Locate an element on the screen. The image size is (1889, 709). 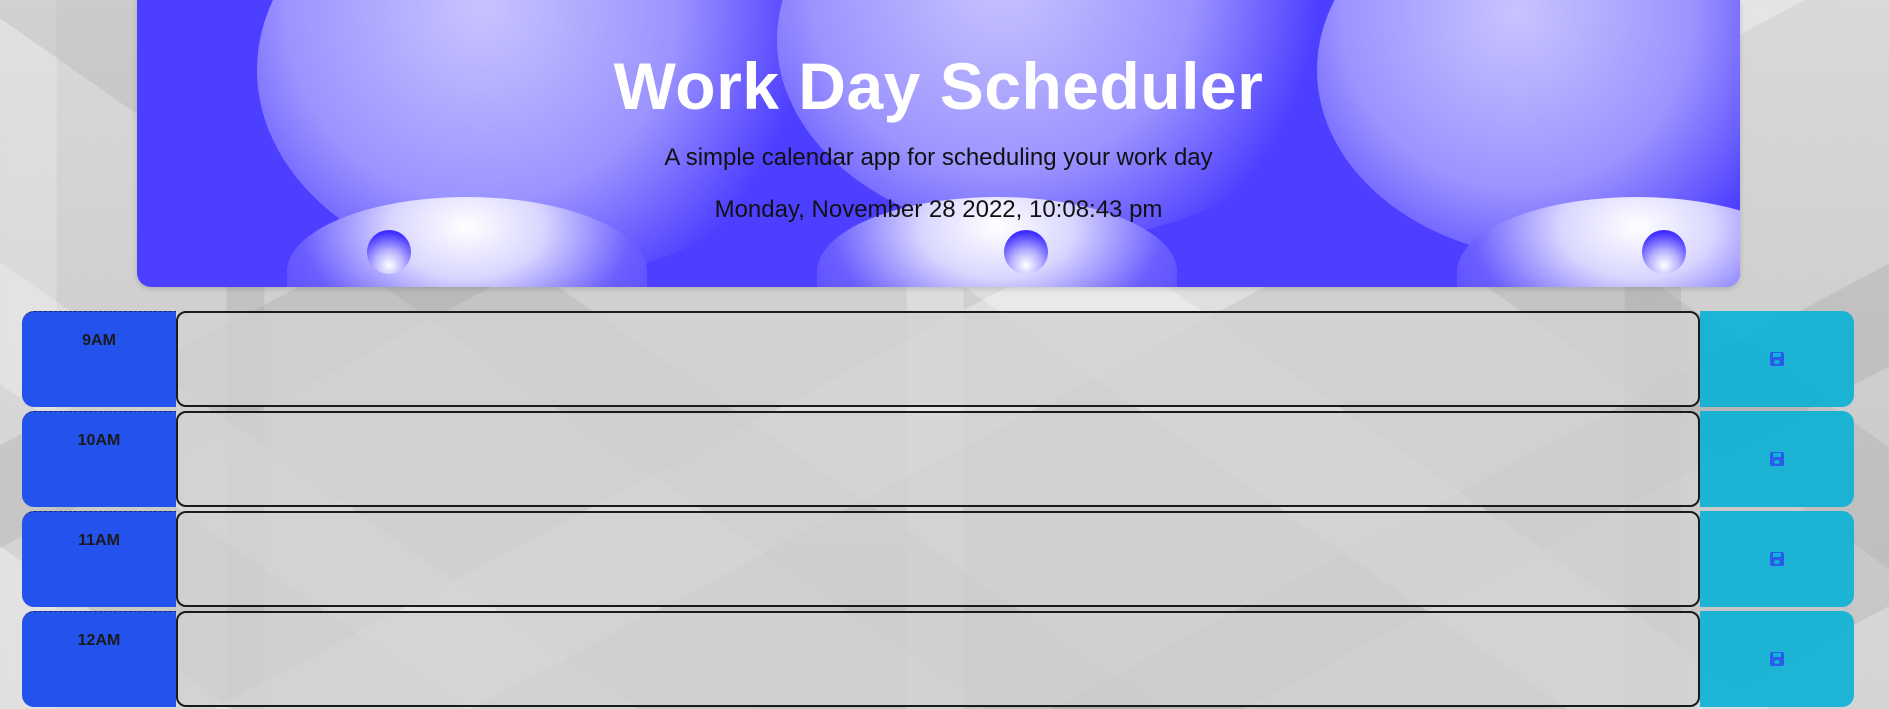
time-block-row: 10AM is located at coordinates (938, 459).